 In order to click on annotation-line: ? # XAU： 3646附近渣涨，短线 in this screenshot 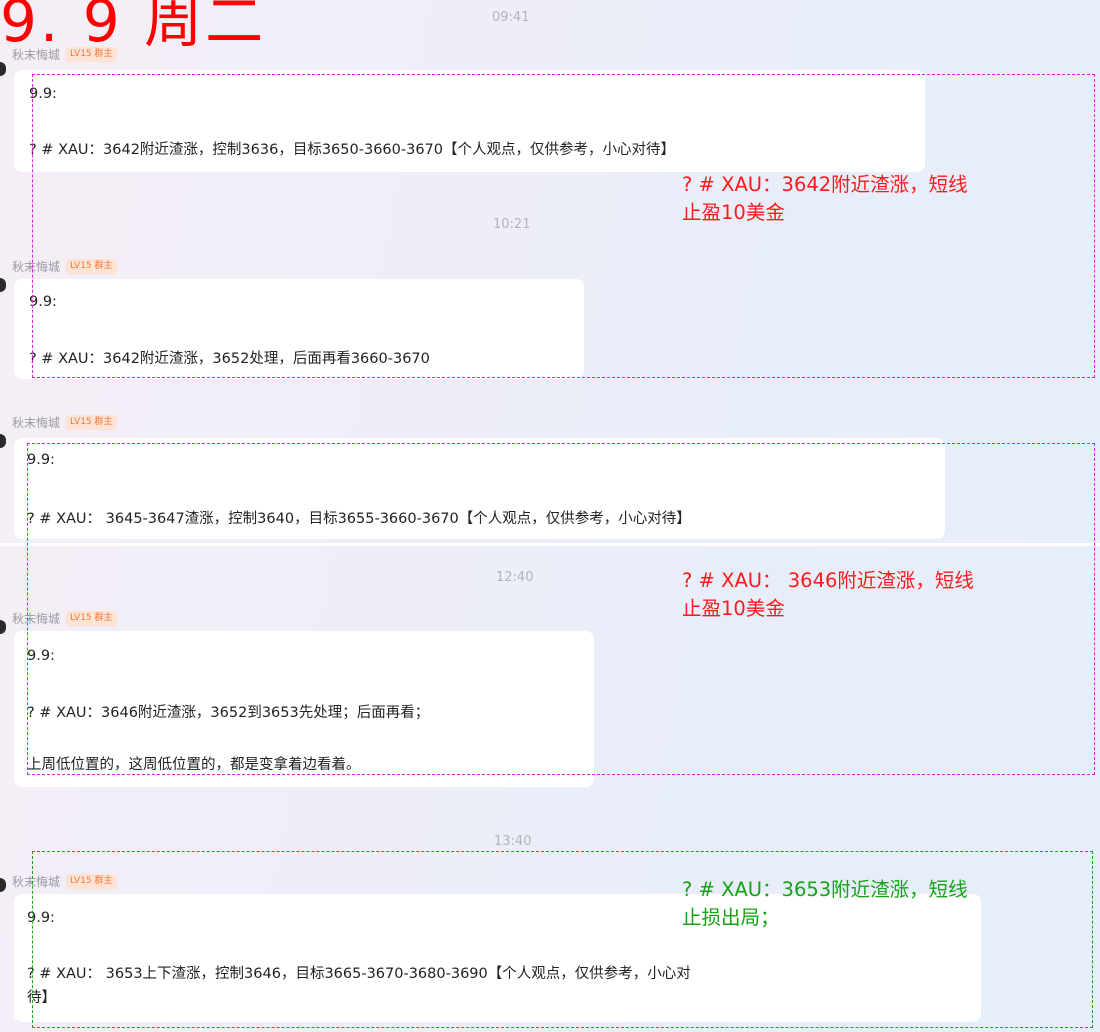, I will do `click(828, 580)`.